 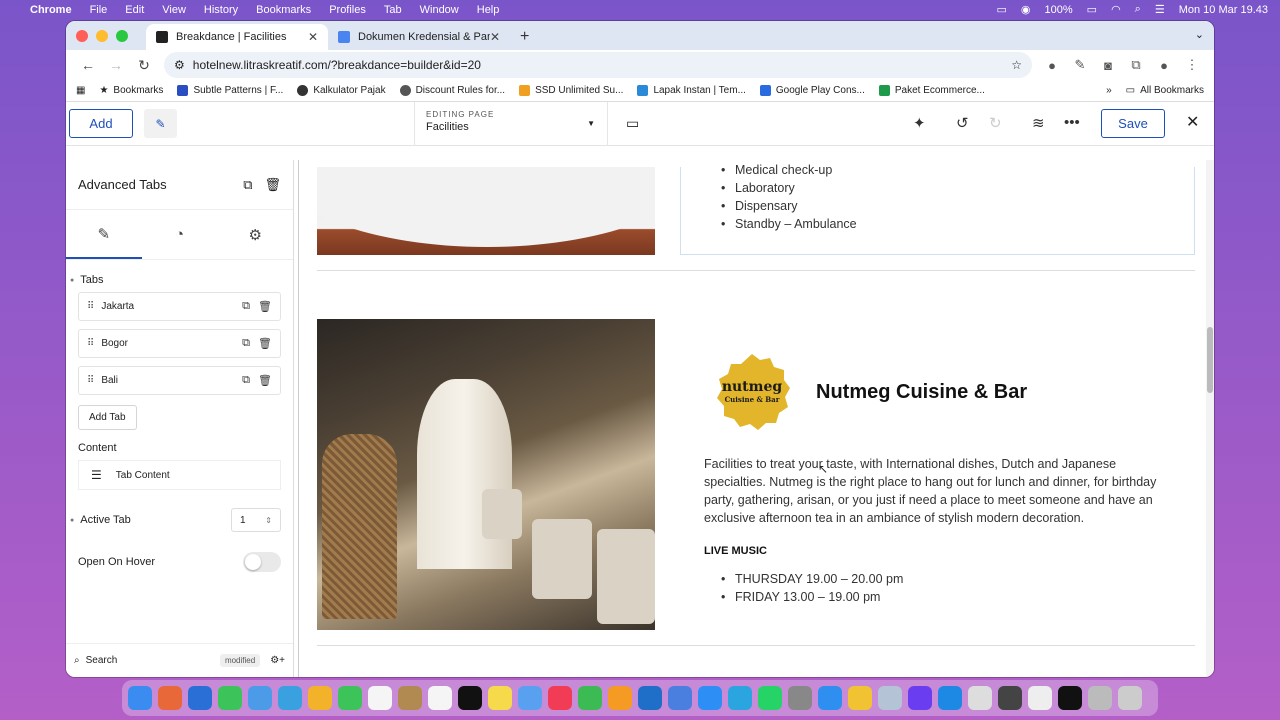 What do you see at coordinates (153, 660) in the screenshot?
I see `search-input: Search` at bounding box center [153, 660].